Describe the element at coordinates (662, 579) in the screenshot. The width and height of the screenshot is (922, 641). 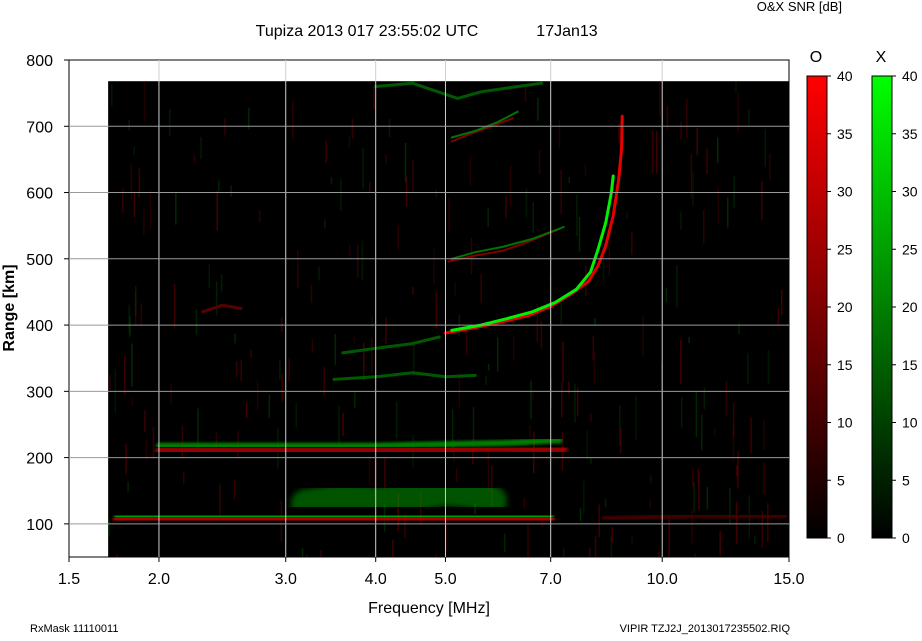
I see `x-tick-label: 10.0` at that location.